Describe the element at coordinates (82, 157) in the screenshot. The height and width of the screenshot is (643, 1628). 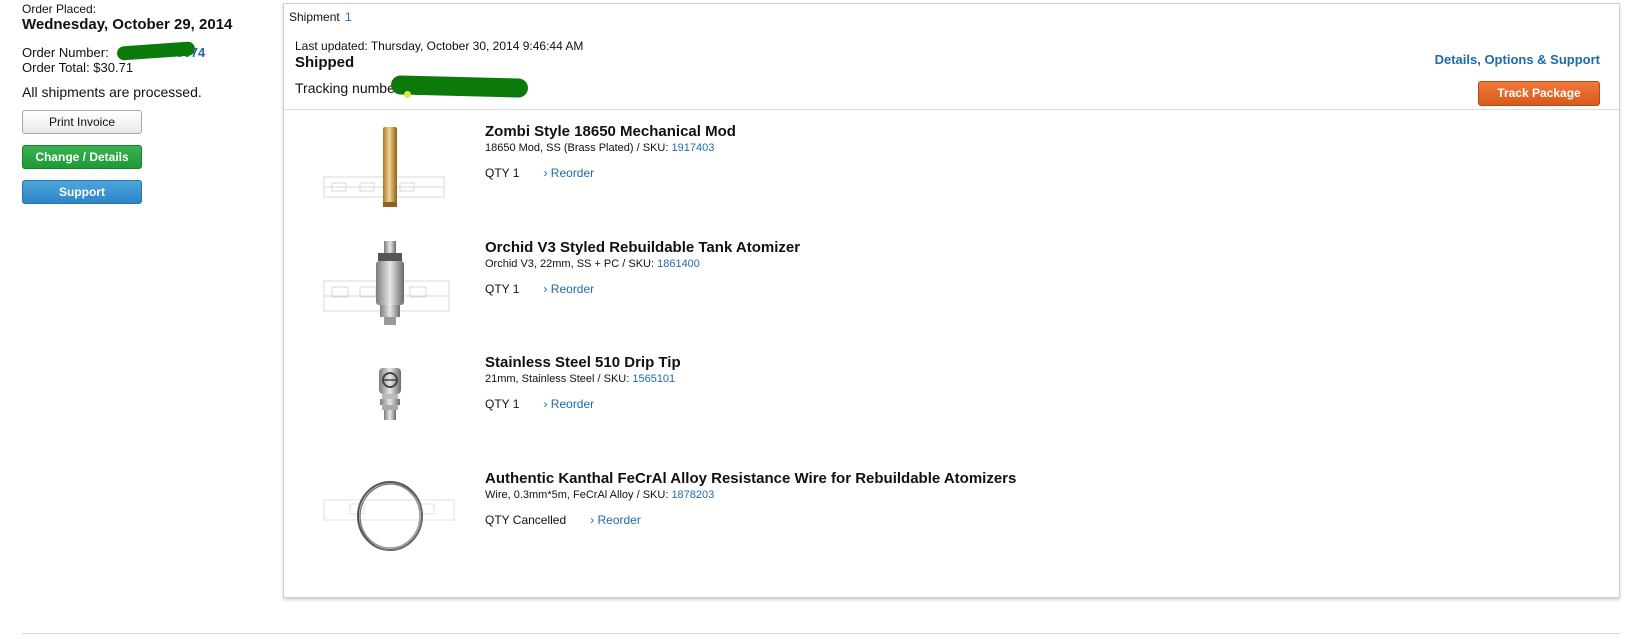
I see `change-details-button: Change / Details` at that location.